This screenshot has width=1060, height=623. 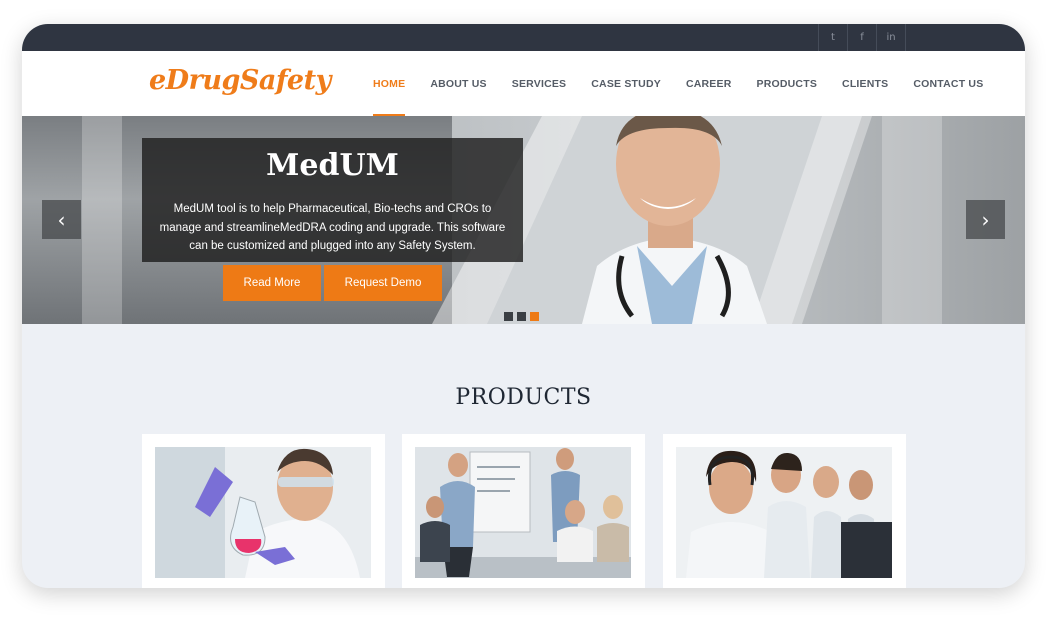 I want to click on chevron-right-icon: ›, so click(x=985, y=219).